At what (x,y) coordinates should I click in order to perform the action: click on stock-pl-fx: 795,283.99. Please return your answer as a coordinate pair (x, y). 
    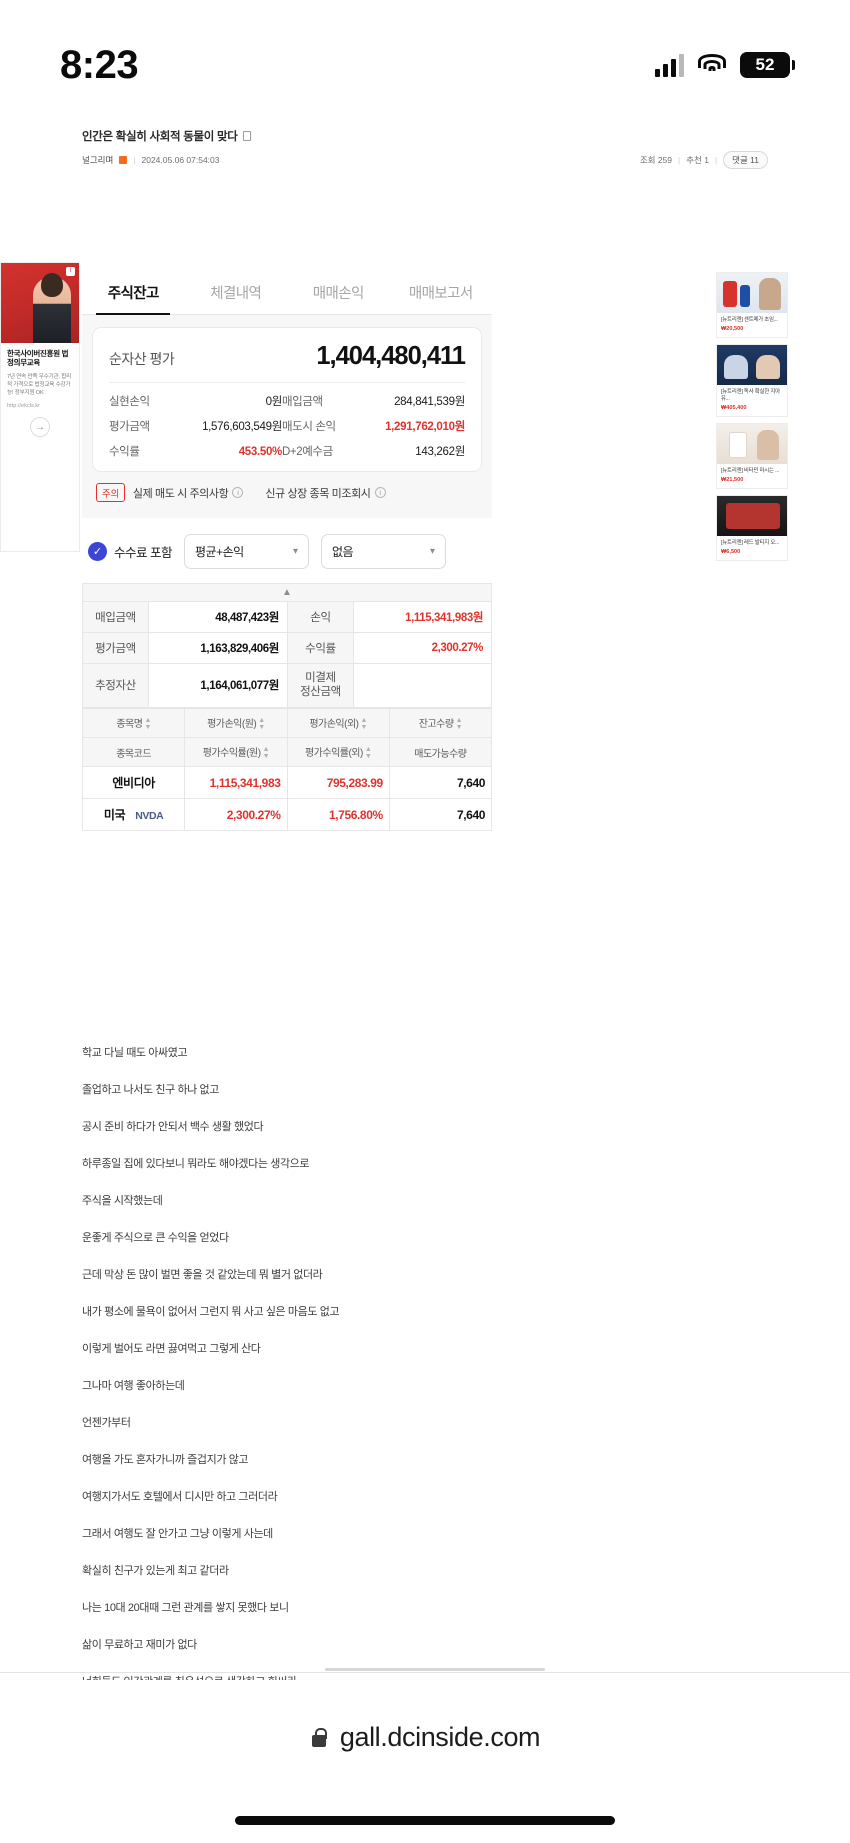
    Looking at the image, I should click on (338, 783).